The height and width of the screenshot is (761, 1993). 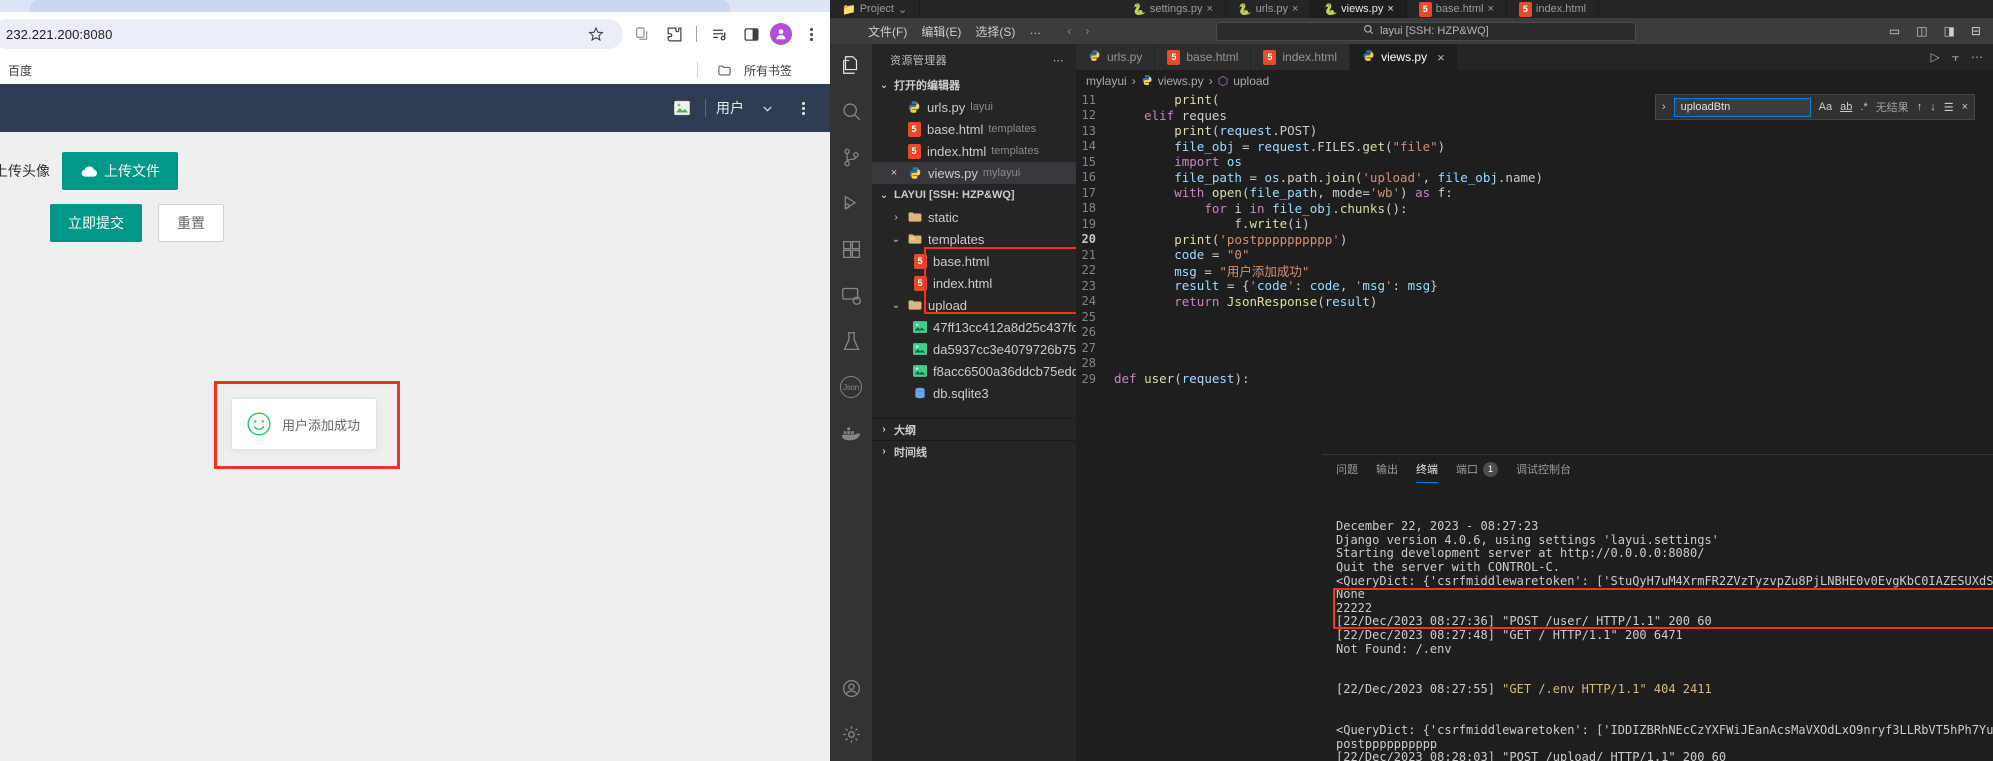 What do you see at coordinates (851, 295) in the screenshot?
I see `remote-explorer-icon` at bounding box center [851, 295].